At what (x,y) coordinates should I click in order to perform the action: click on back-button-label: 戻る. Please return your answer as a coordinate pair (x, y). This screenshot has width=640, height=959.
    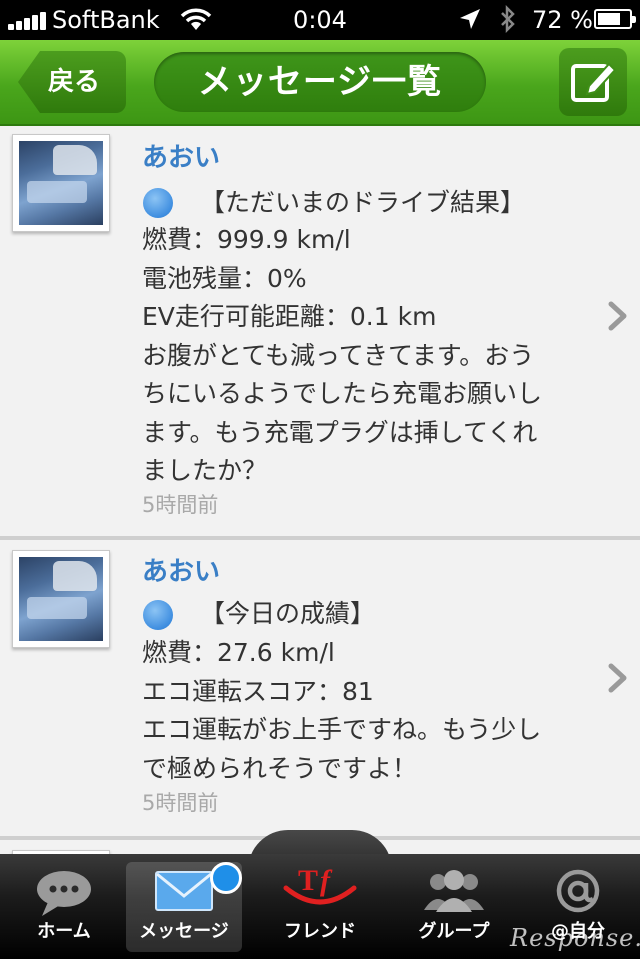
    Looking at the image, I should click on (74, 82).